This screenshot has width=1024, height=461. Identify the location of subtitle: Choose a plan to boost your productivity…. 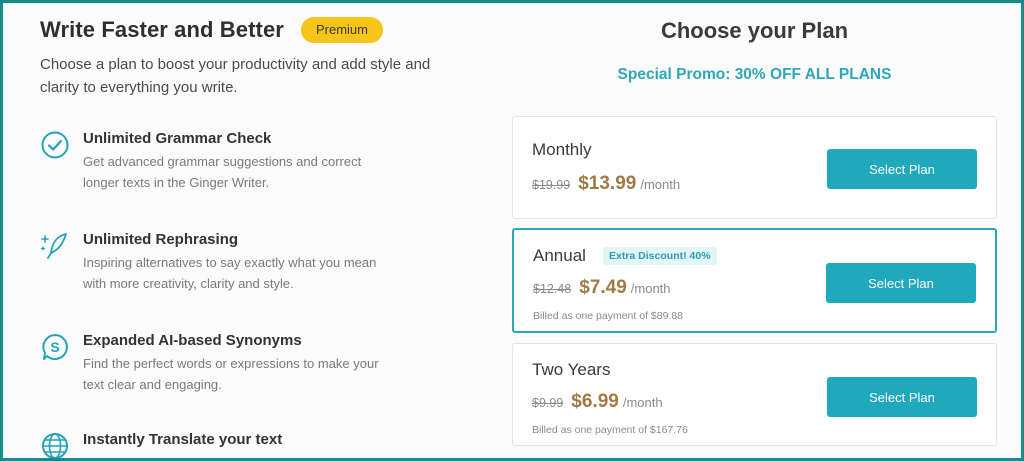
(235, 76).